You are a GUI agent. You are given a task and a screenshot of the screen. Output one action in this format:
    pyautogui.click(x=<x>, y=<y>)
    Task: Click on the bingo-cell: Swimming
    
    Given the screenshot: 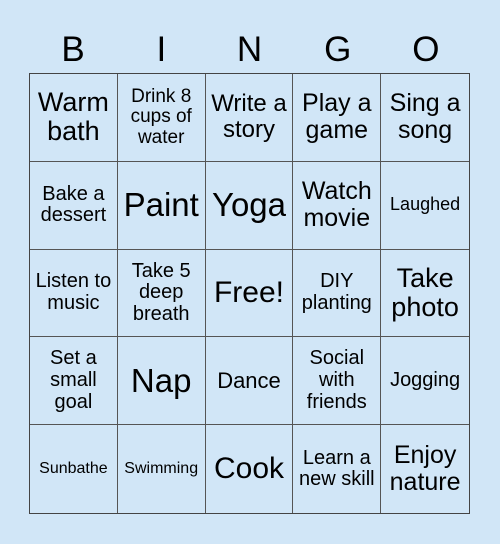 What is the action you would take?
    pyautogui.click(x=162, y=469)
    